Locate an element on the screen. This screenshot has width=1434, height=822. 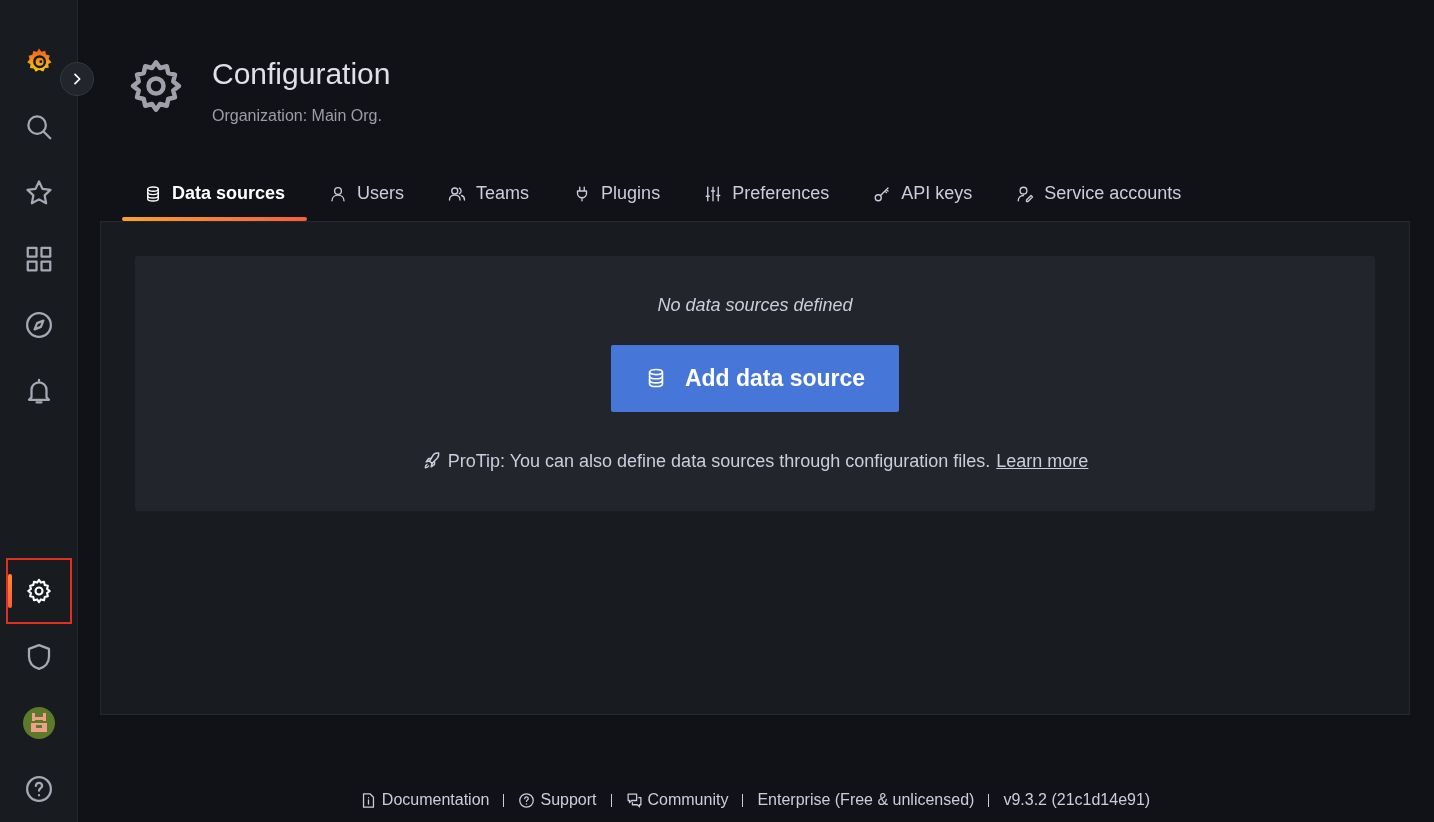
learn-more-link: Learn more is located at coordinates (1042, 461).